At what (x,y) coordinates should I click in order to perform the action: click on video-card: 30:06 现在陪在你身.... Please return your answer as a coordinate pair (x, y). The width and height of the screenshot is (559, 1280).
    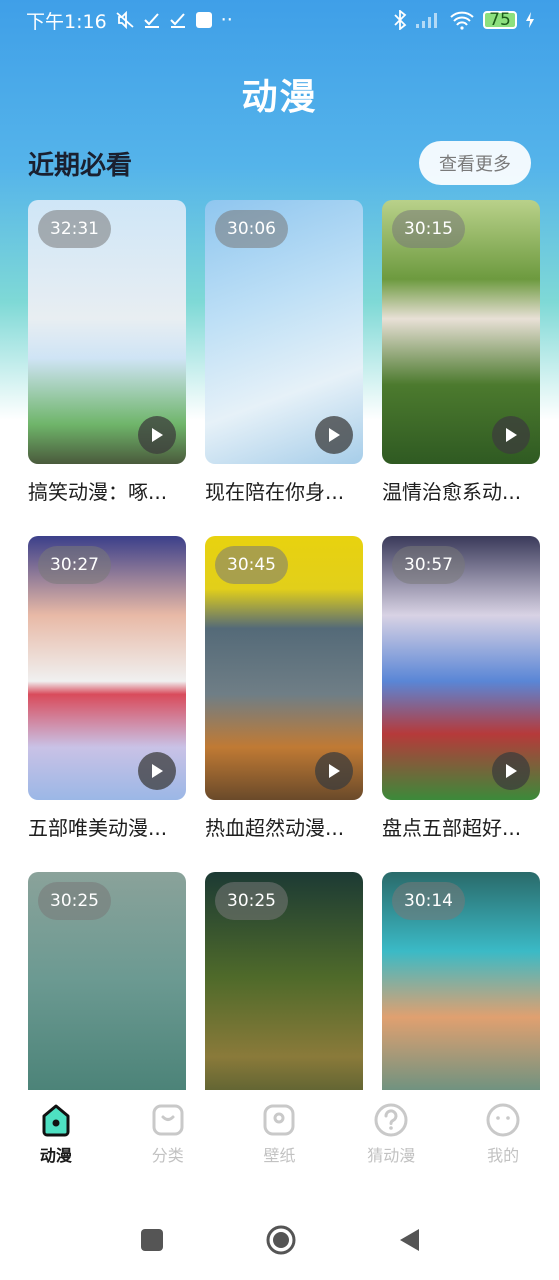
    Looking at the image, I should click on (284, 352).